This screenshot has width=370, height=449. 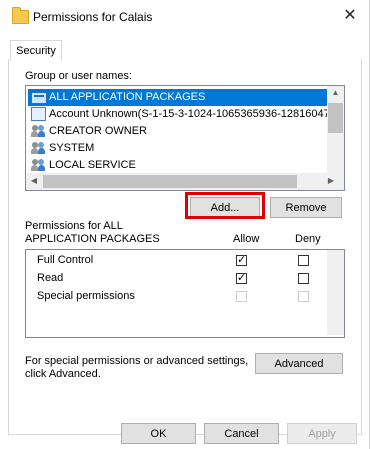 What do you see at coordinates (241, 259) in the screenshot?
I see `perm-full-control-allow-checkbox` at bounding box center [241, 259].